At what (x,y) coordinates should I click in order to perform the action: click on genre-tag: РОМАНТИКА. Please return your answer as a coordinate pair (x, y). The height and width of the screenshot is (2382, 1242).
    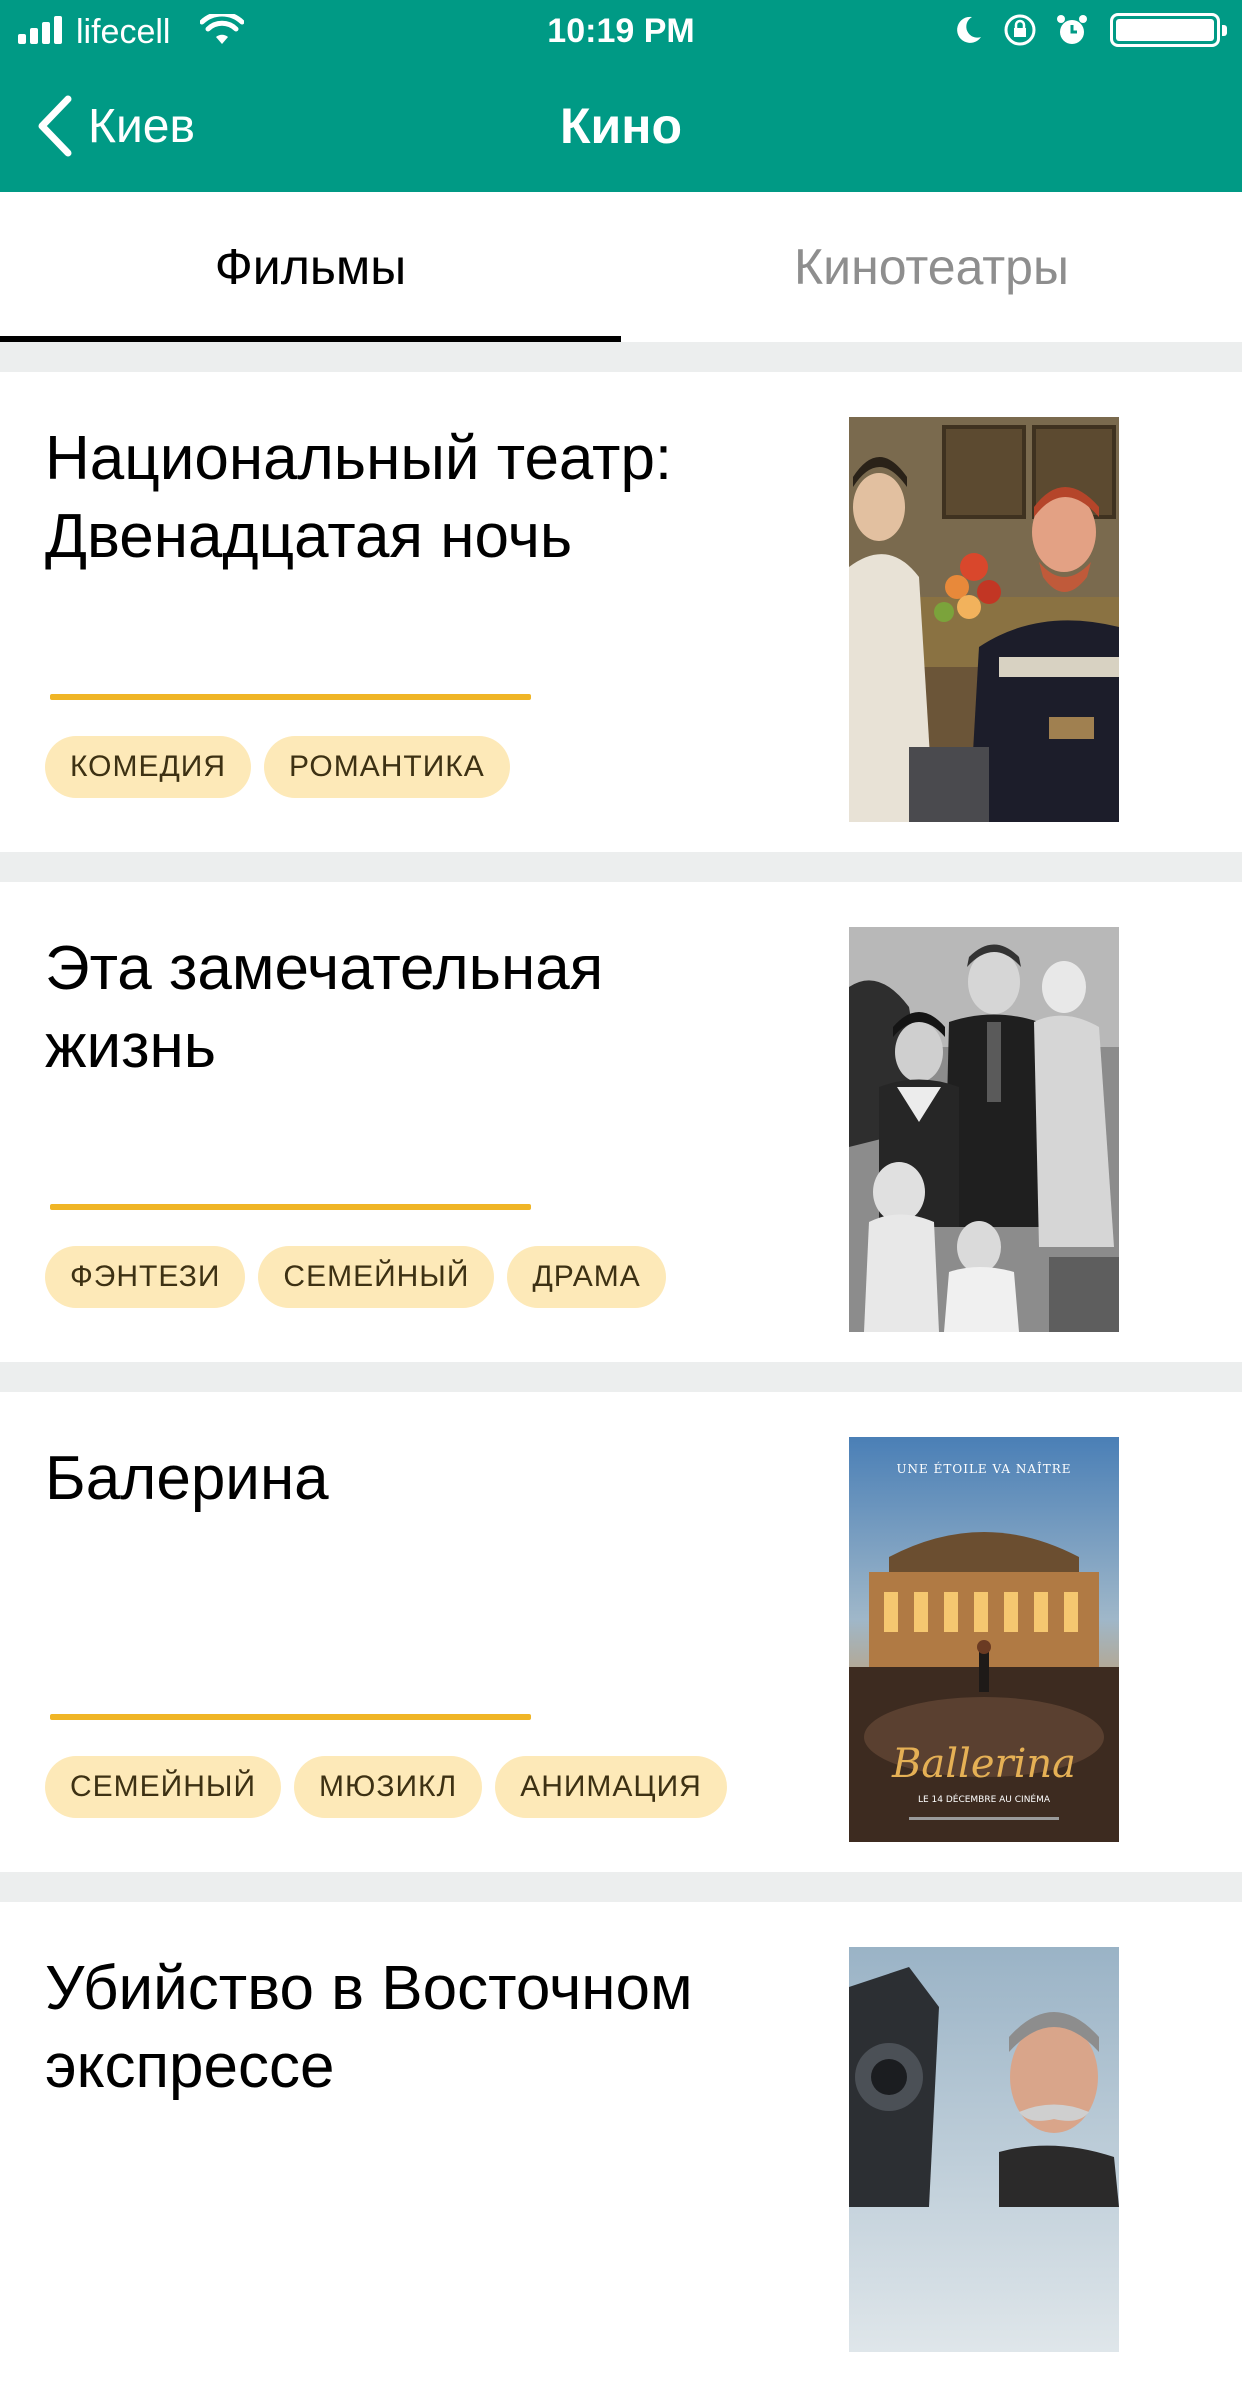
    Looking at the image, I should click on (387, 767).